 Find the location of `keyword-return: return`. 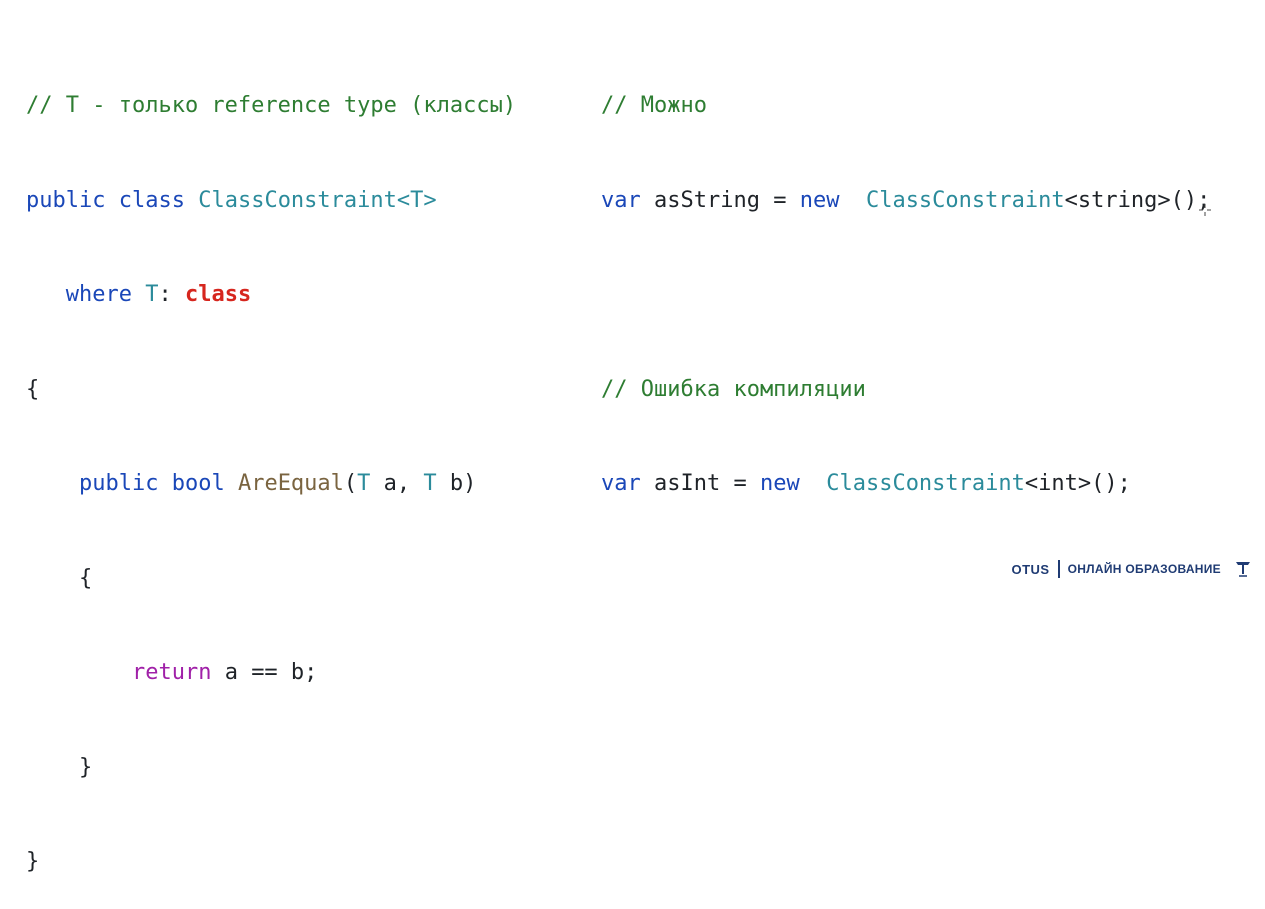

keyword-return: return is located at coordinates (171, 672).